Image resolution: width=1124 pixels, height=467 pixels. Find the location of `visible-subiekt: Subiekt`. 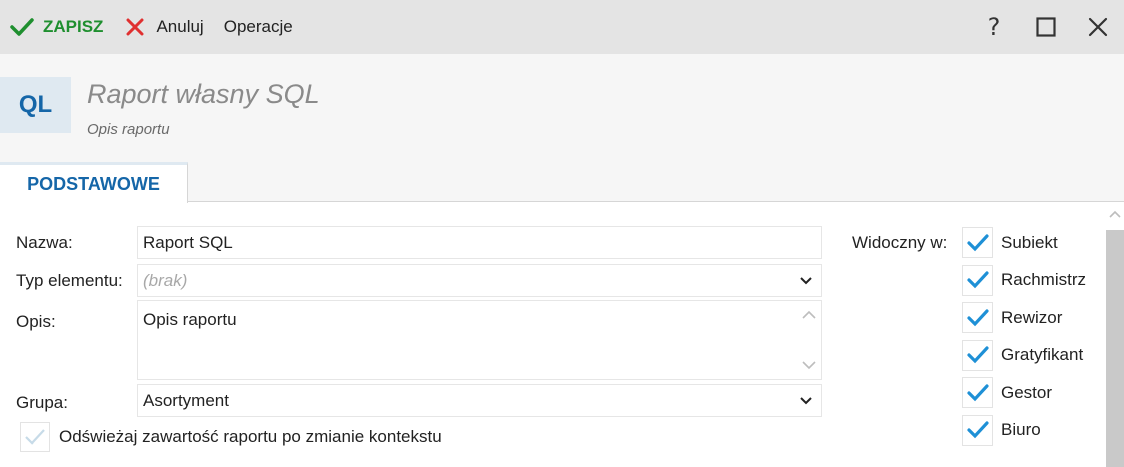

visible-subiekt: Subiekt is located at coordinates (1024, 243).